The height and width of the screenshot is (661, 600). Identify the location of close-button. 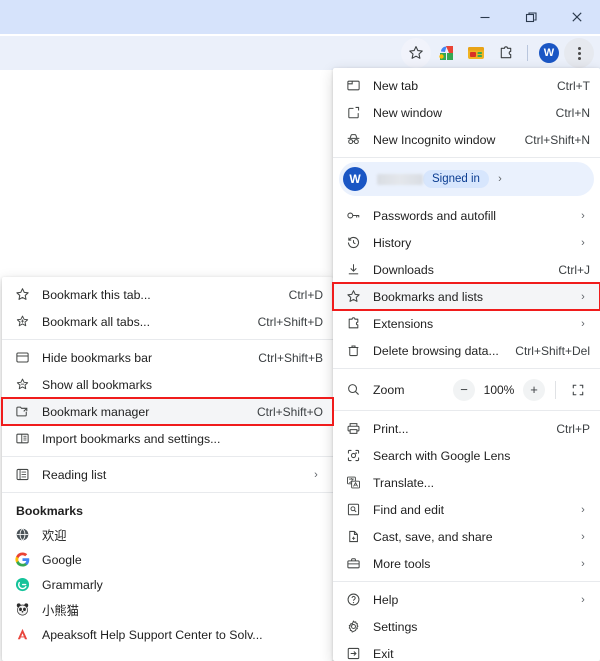
(577, 17).